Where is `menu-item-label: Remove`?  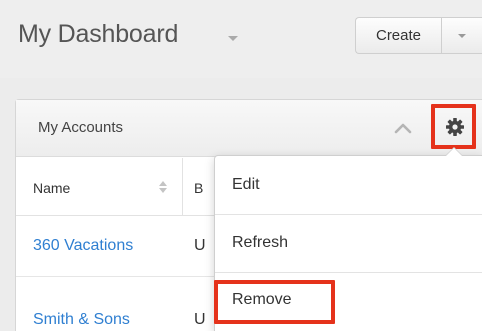
menu-item-label: Remove is located at coordinates (262, 299).